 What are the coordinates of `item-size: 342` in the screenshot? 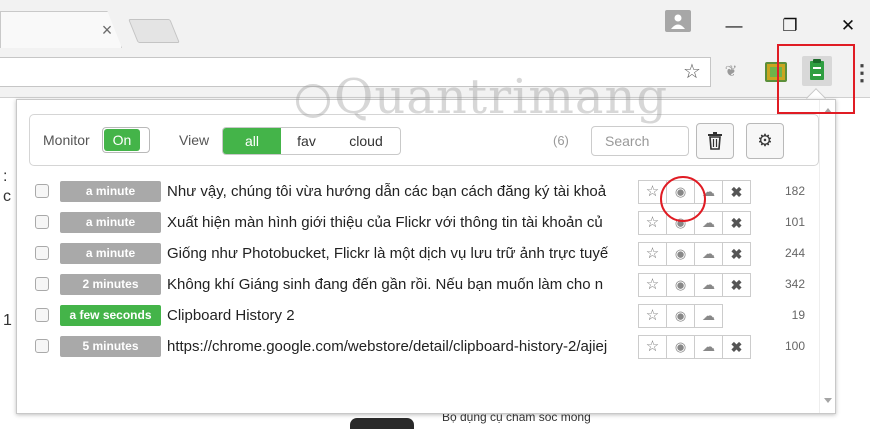 It's located at (794, 284).